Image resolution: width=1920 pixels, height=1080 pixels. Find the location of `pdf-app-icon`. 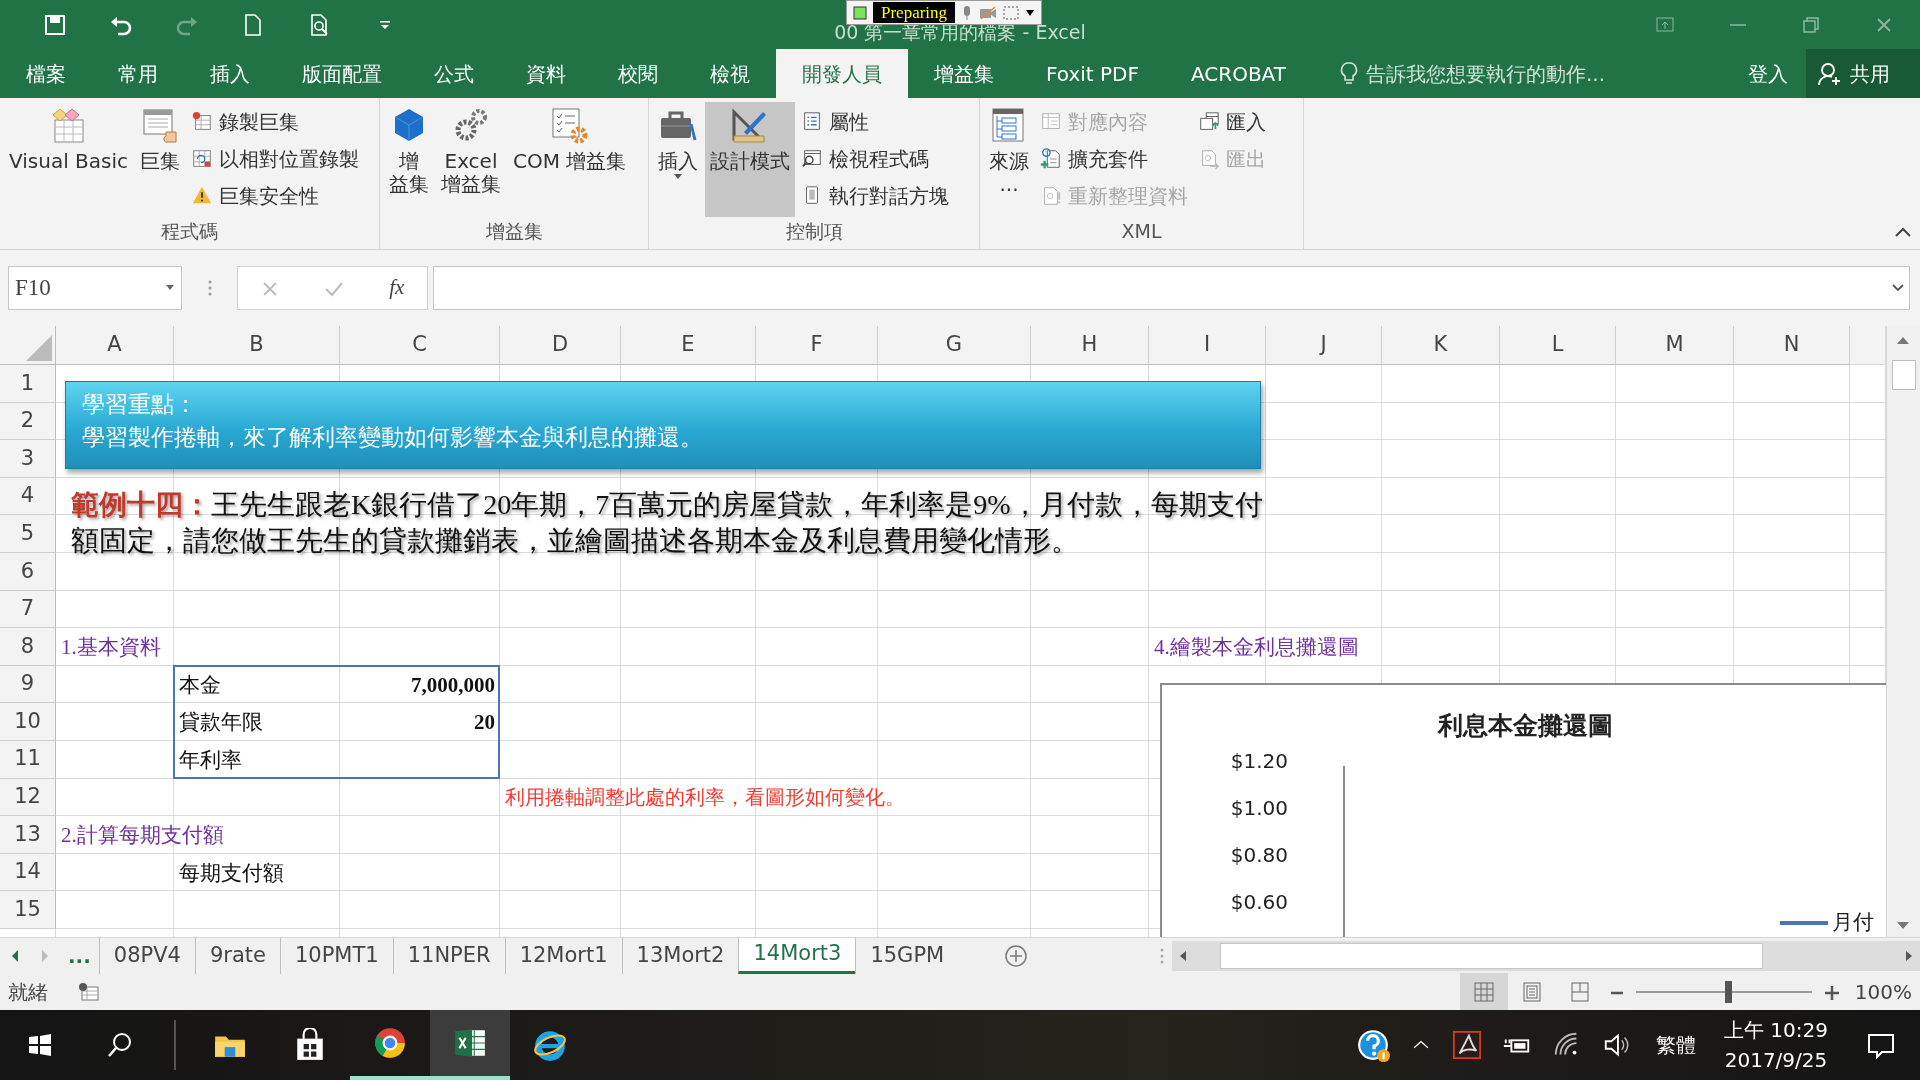

pdf-app-icon is located at coordinates (1467, 1045).